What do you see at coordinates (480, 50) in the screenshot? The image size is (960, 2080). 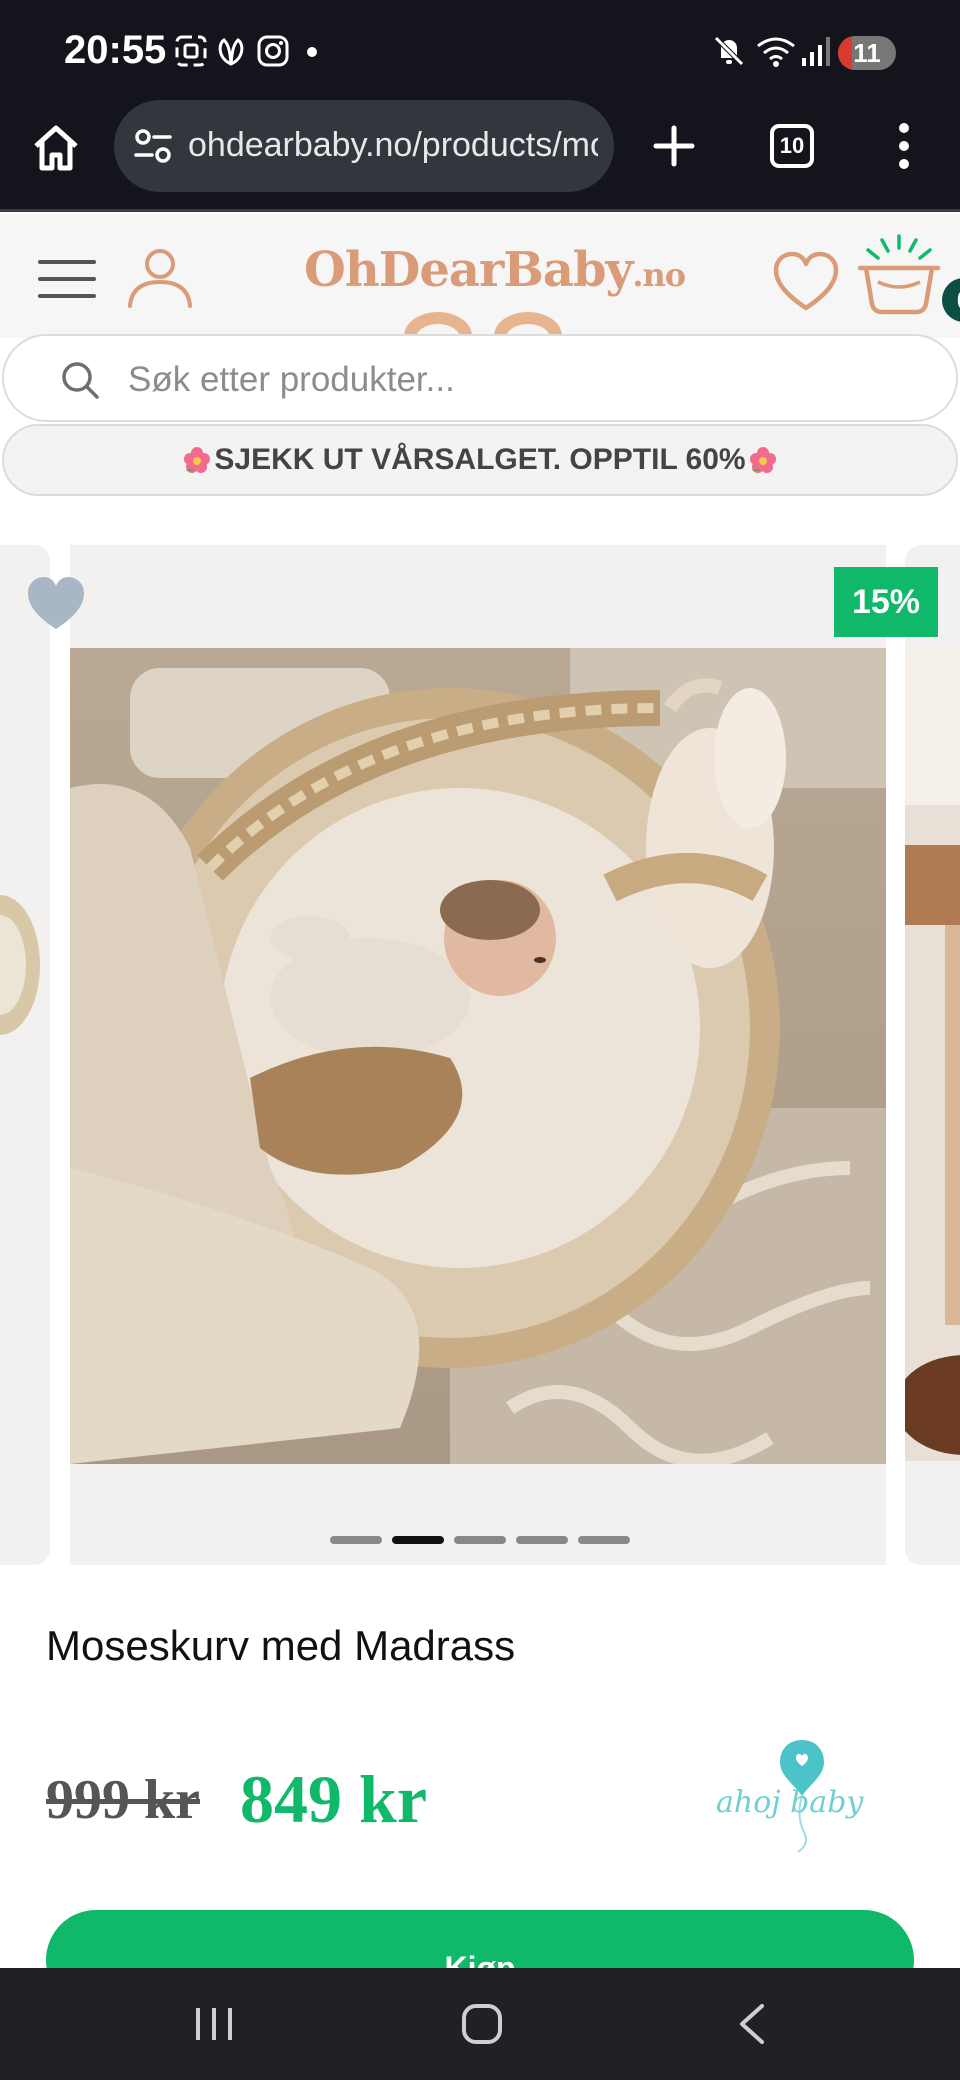 I see `status-bar: 20:55 11` at bounding box center [480, 50].